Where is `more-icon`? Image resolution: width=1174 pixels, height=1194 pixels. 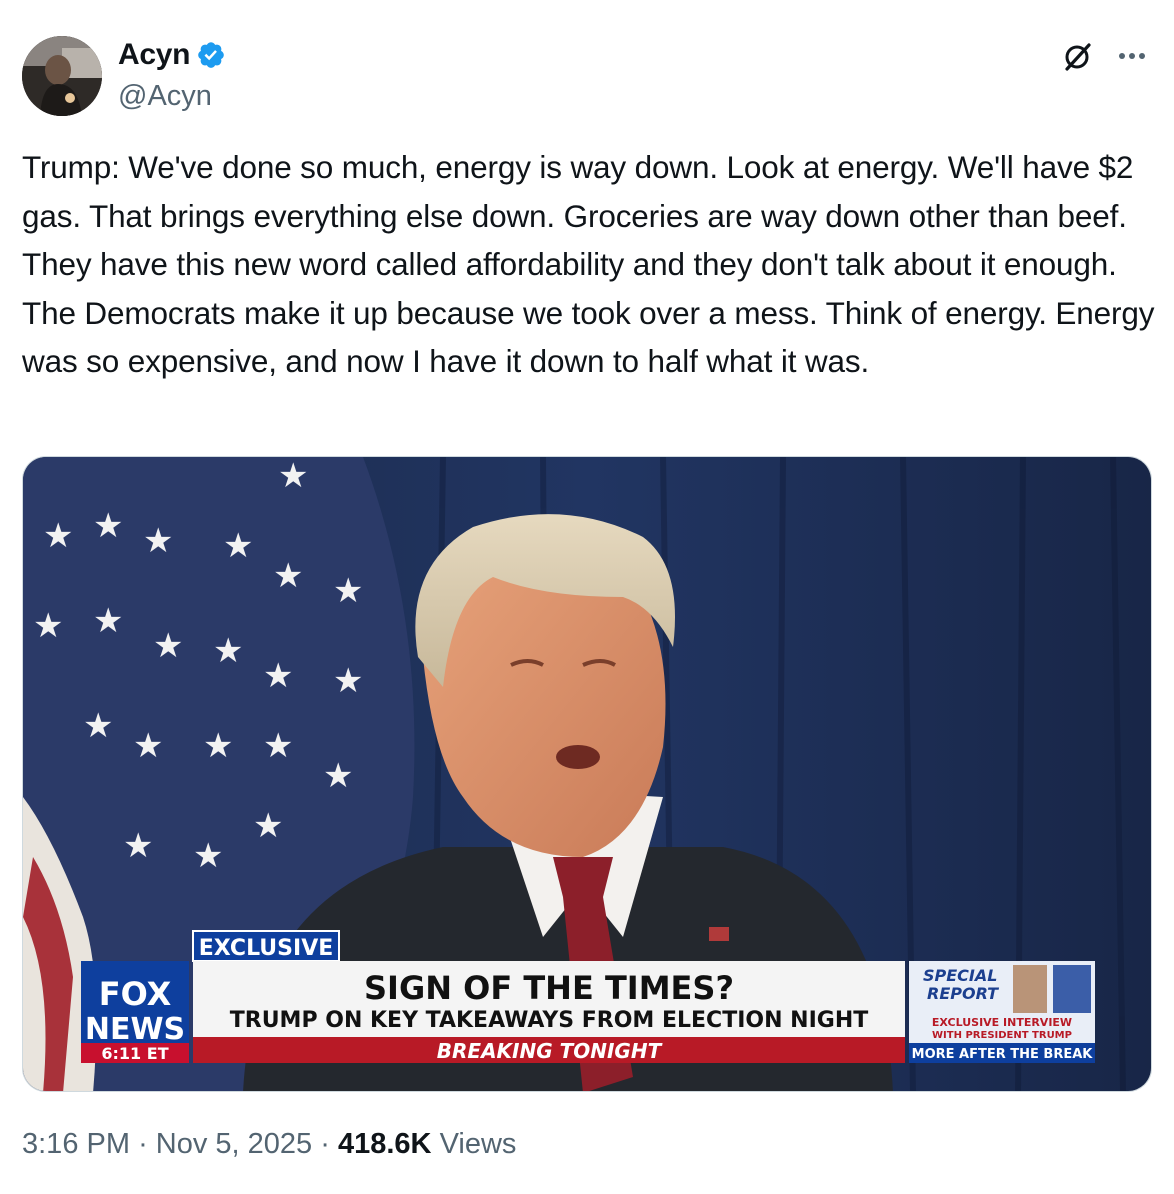
more-icon is located at coordinates (1132, 56).